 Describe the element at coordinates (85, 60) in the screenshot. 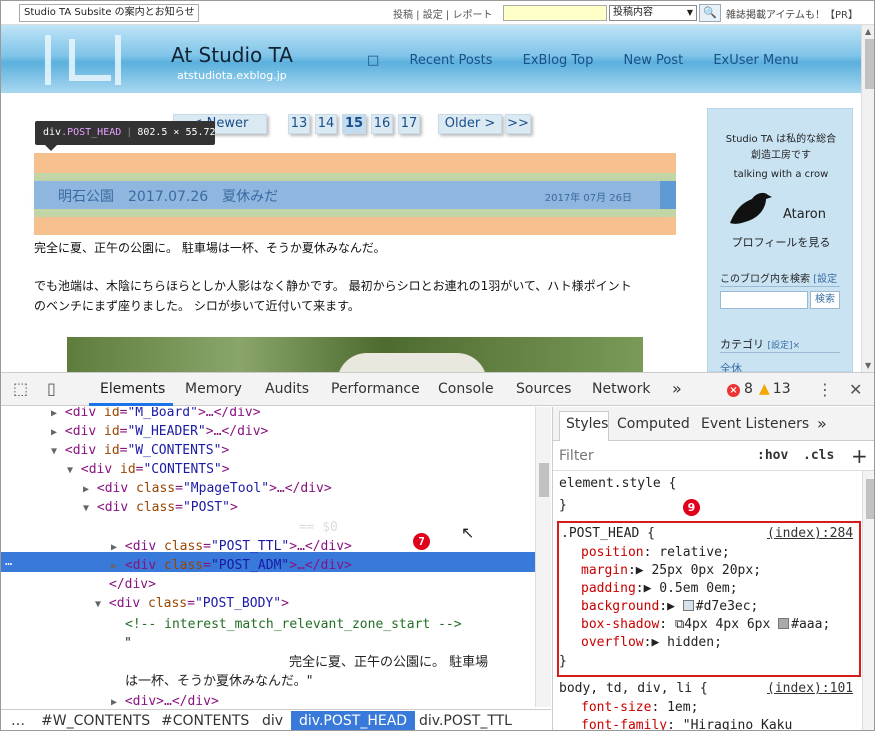

I see `blog-logo` at that location.